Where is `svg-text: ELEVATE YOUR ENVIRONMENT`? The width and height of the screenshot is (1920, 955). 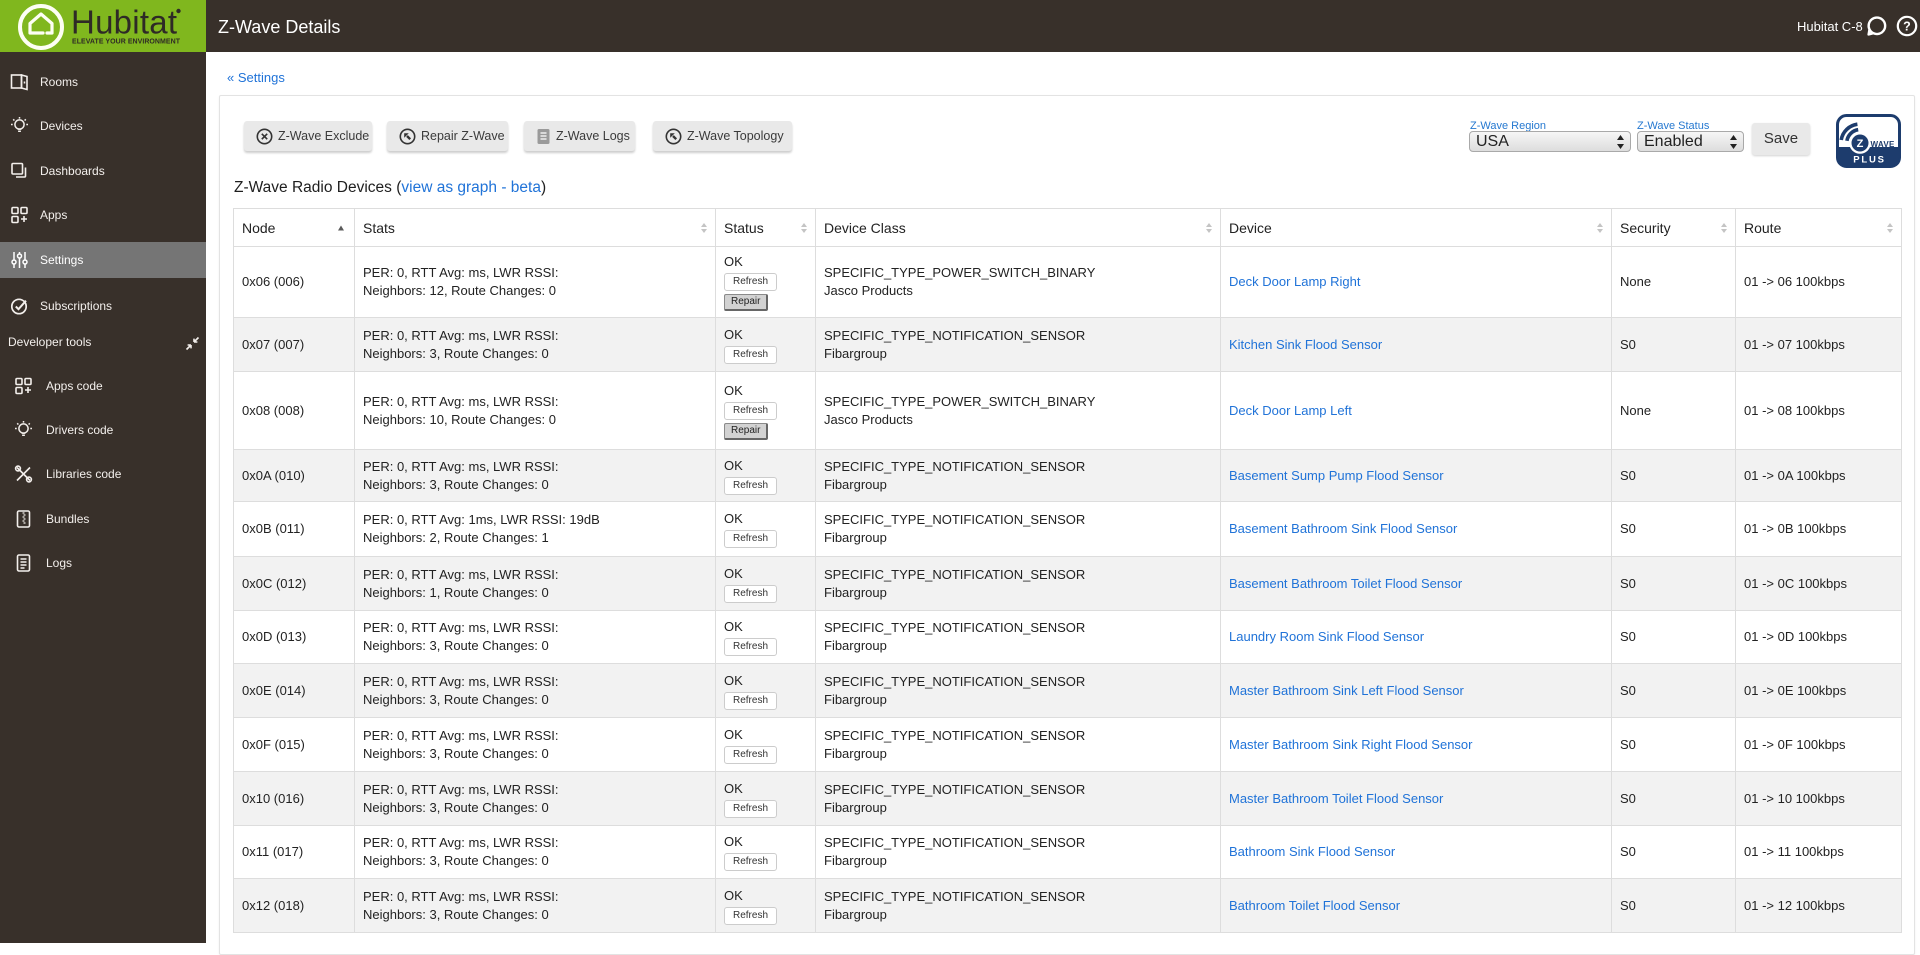 svg-text: ELEVATE YOUR ENVIRONMENT is located at coordinates (126, 42).